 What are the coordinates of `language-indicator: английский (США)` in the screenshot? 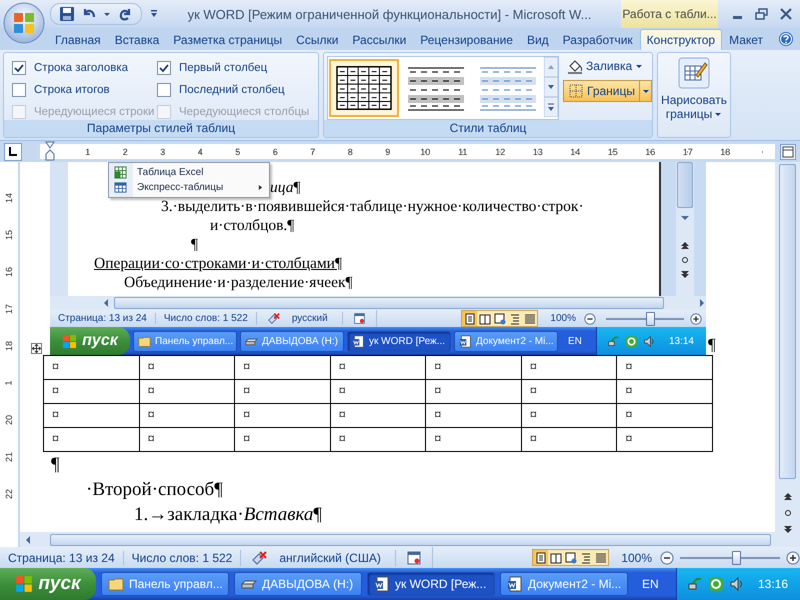 It's located at (336, 557).